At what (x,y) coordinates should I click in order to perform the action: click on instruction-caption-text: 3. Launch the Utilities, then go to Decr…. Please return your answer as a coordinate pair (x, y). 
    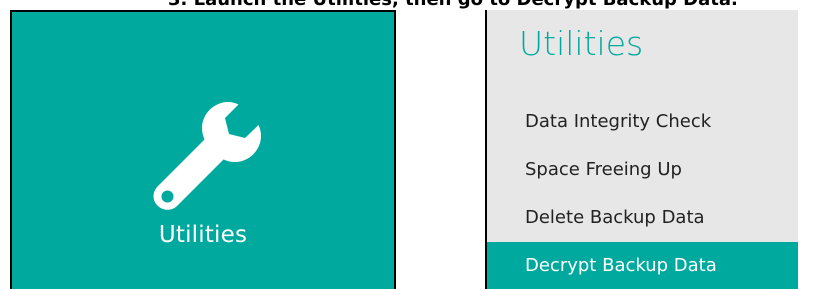
    Looking at the image, I should click on (453, 5).